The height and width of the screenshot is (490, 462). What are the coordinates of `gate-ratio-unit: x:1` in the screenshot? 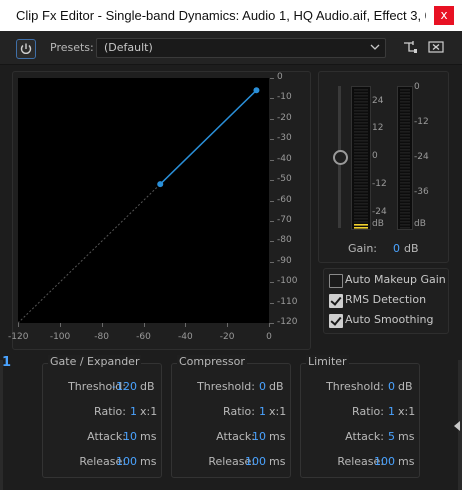 It's located at (149, 411).